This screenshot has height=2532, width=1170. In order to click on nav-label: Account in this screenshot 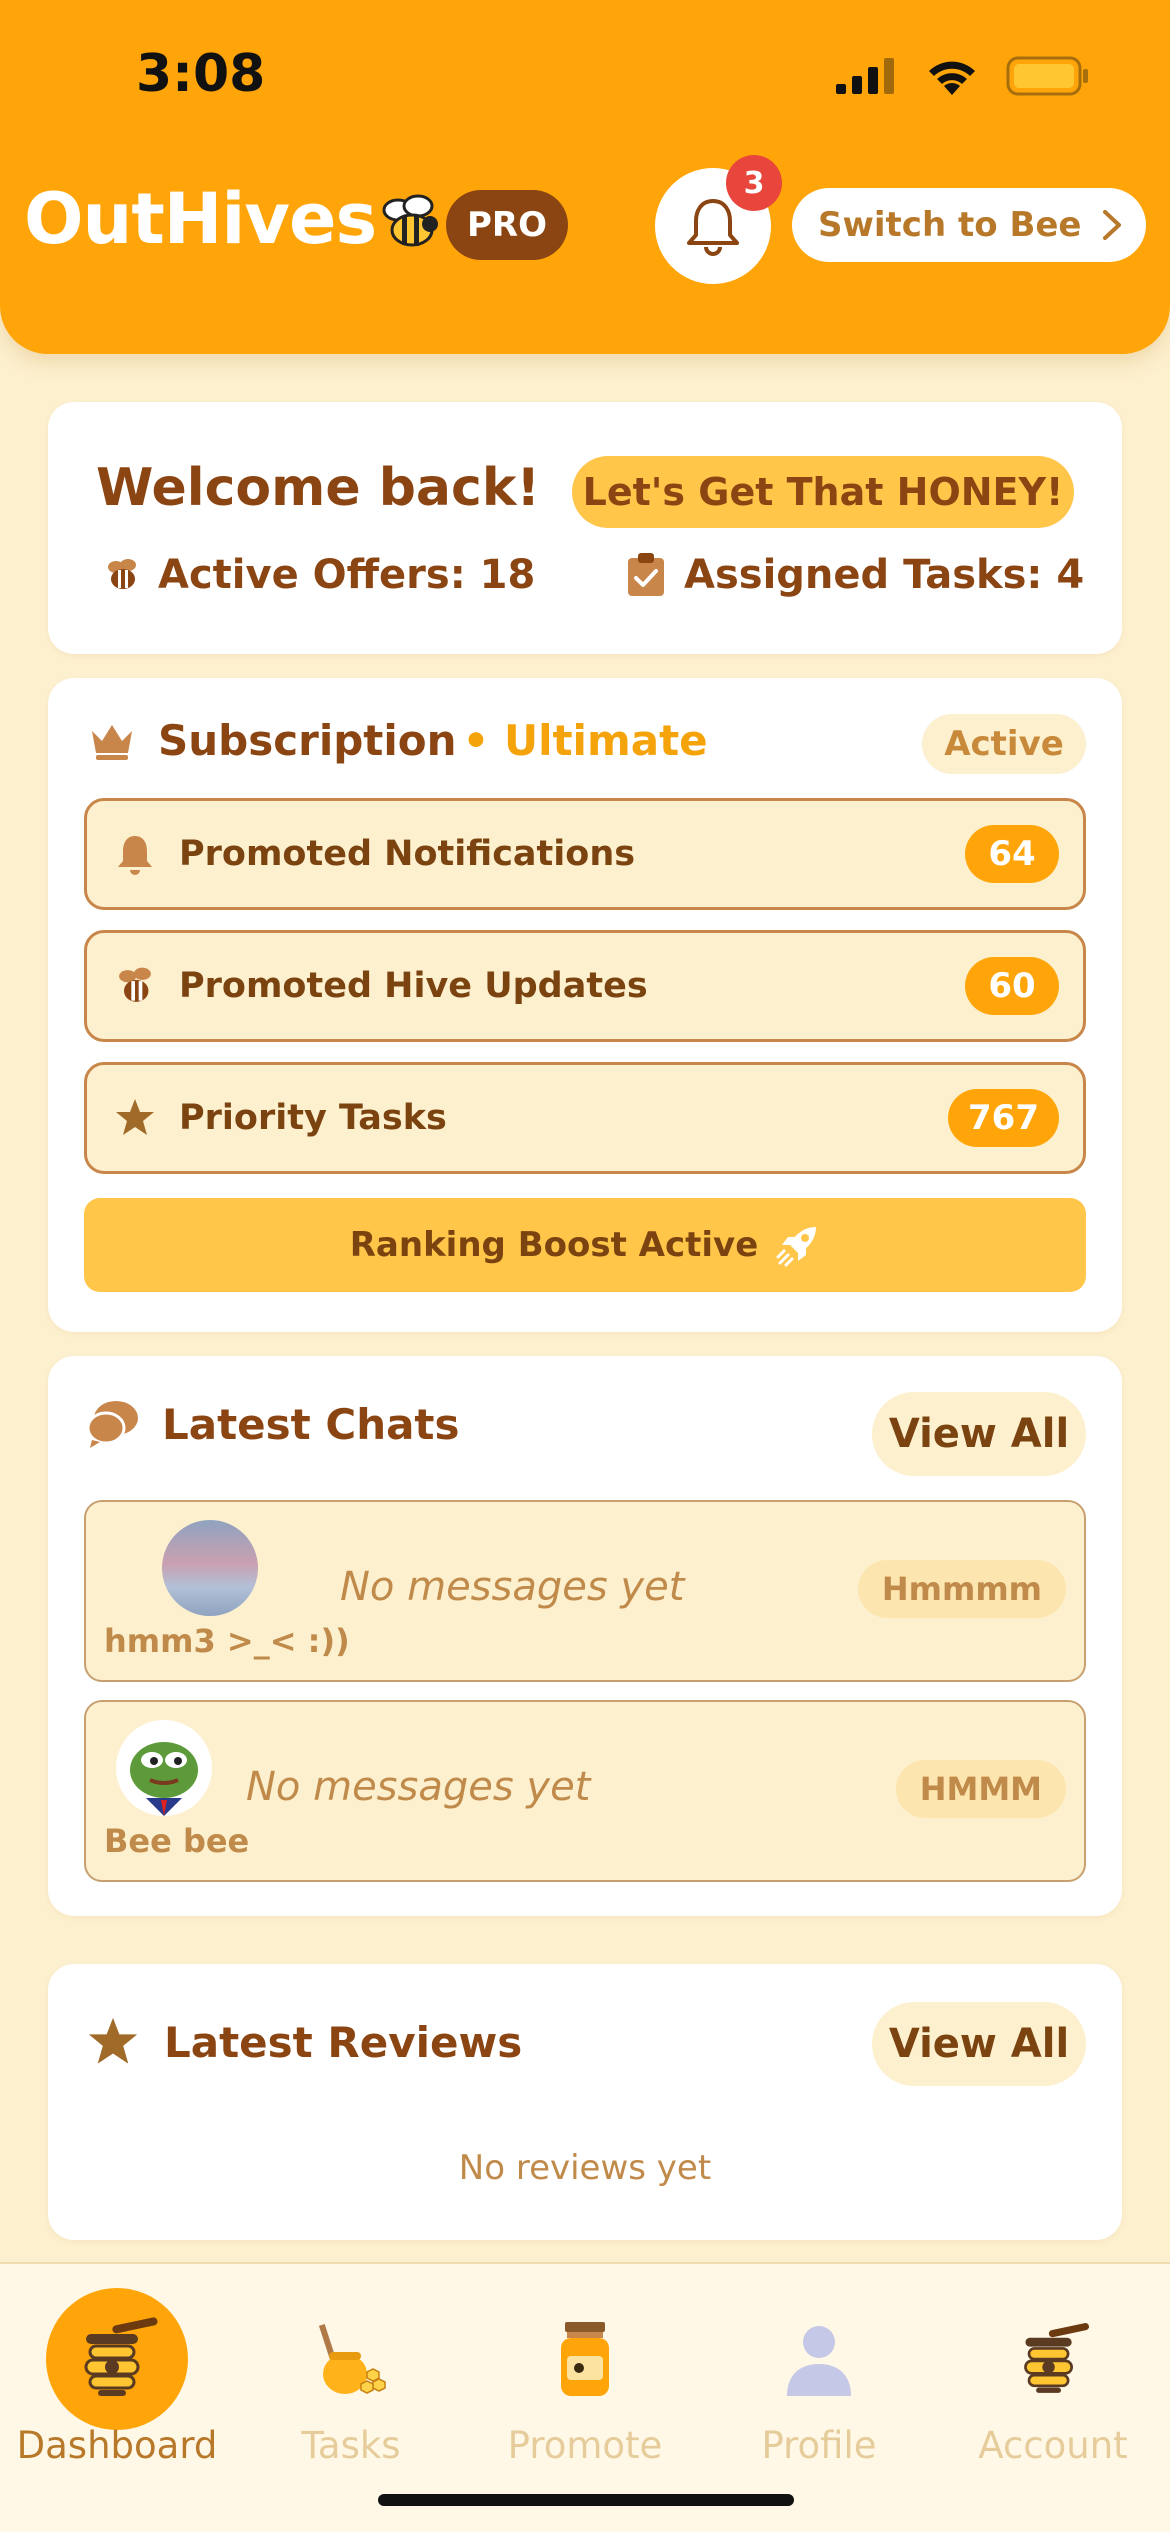, I will do `click(1053, 2445)`.